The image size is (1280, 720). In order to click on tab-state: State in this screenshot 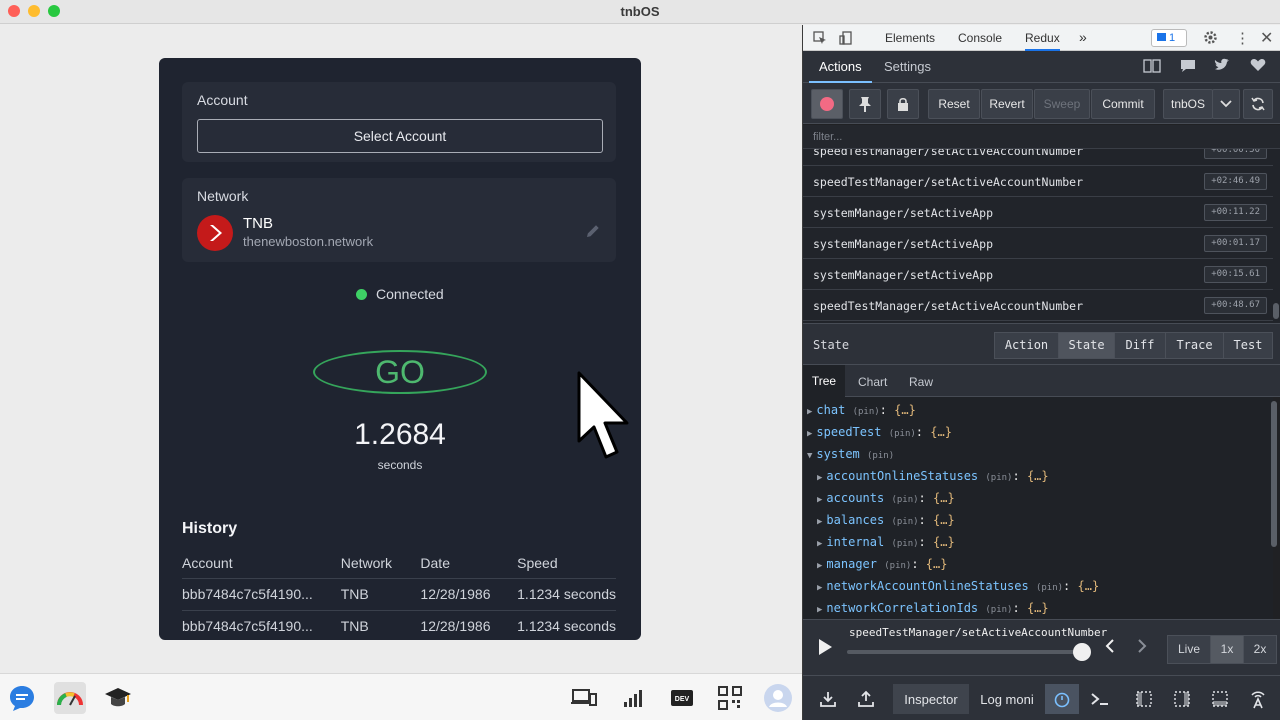, I will do `click(1086, 345)`.